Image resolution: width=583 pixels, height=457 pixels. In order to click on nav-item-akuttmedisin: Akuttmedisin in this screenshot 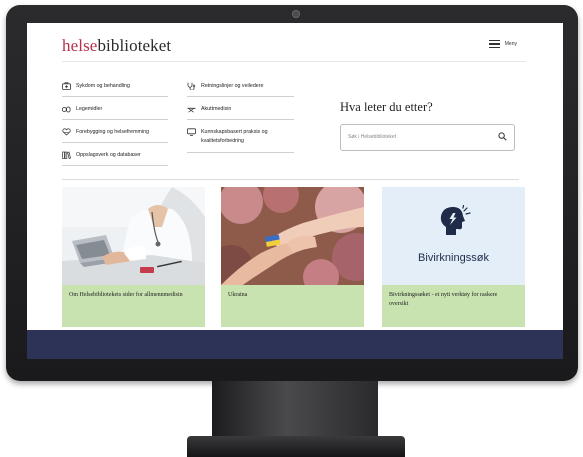, I will do `click(240, 112)`.